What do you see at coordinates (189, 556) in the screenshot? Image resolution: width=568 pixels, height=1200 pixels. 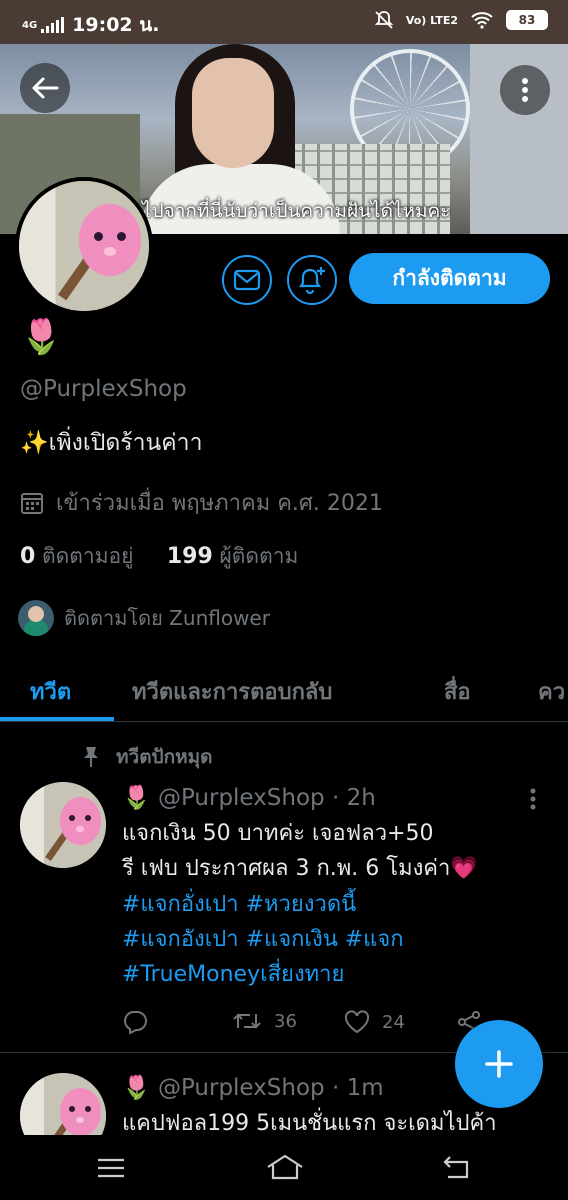 I see `followers-count: 199` at bounding box center [189, 556].